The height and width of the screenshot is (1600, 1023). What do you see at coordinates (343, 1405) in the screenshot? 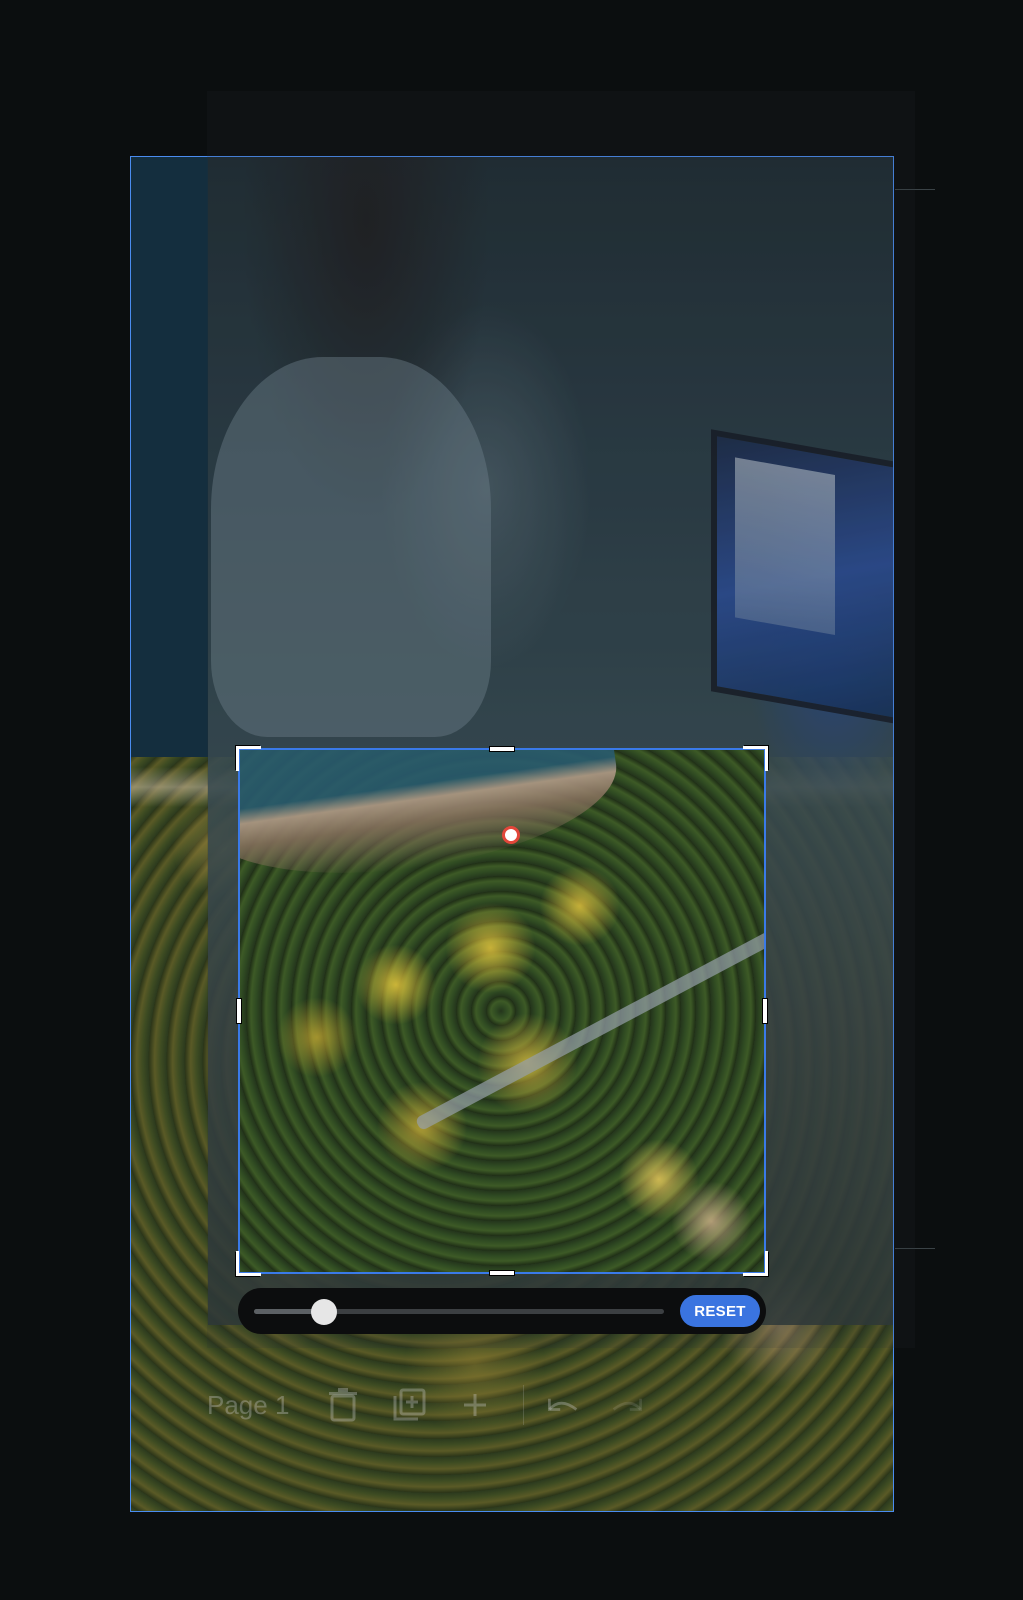
I see `delete-icon` at bounding box center [343, 1405].